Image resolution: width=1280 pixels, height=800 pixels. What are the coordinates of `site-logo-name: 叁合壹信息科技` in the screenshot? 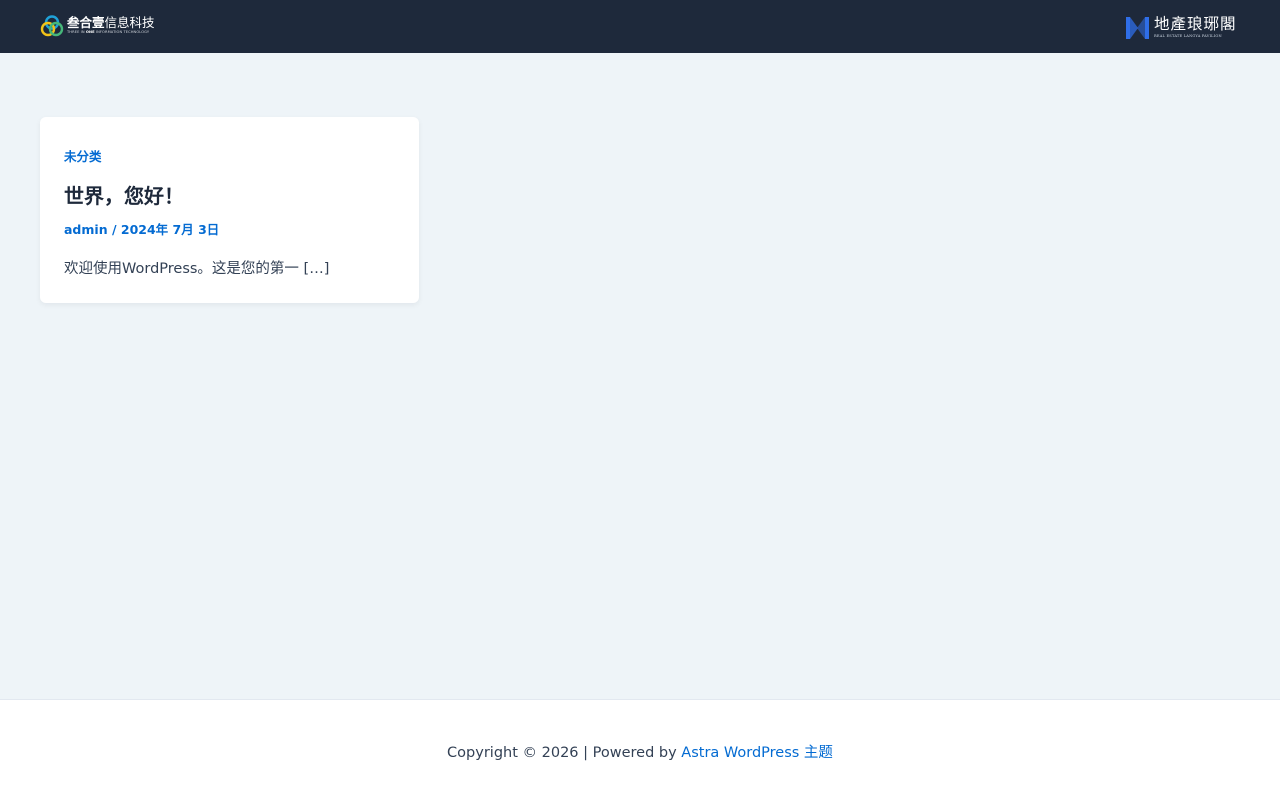 It's located at (111, 22).